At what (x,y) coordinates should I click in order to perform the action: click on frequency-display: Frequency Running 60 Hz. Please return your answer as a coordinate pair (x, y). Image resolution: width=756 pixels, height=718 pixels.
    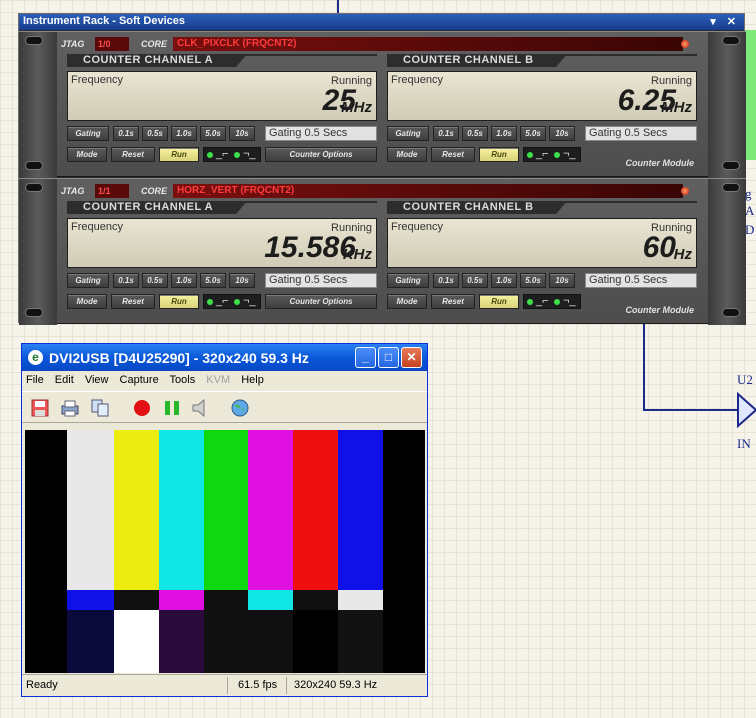
    Looking at the image, I should click on (542, 243).